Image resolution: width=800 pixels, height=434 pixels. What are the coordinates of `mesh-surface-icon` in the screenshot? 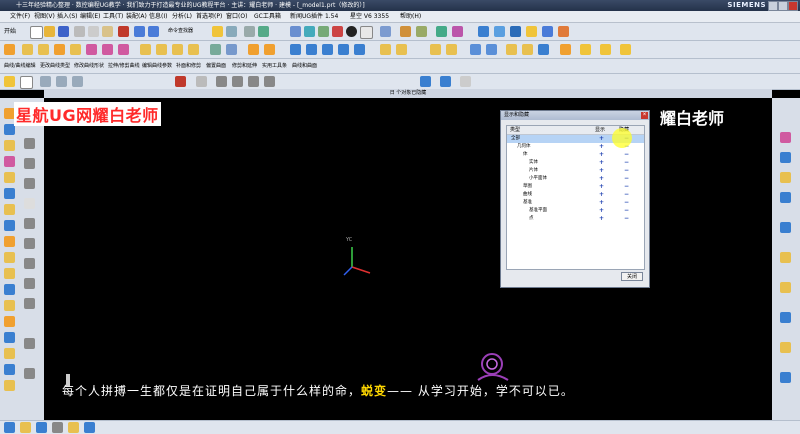 It's located at (401, 49).